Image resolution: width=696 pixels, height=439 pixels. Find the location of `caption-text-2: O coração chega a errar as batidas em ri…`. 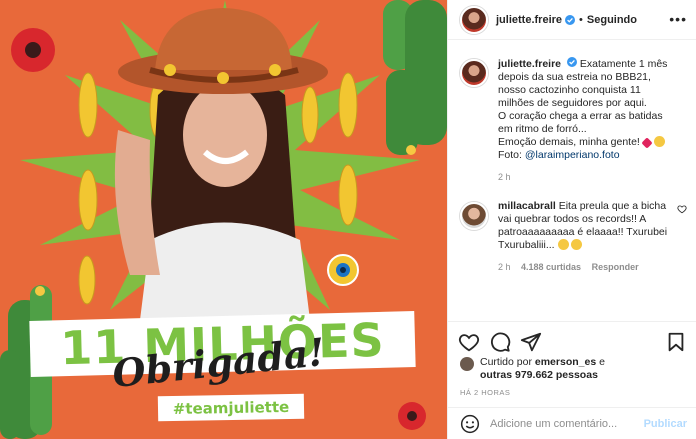

caption-text-2: O coração chega a errar as batidas em ri… is located at coordinates (580, 122).